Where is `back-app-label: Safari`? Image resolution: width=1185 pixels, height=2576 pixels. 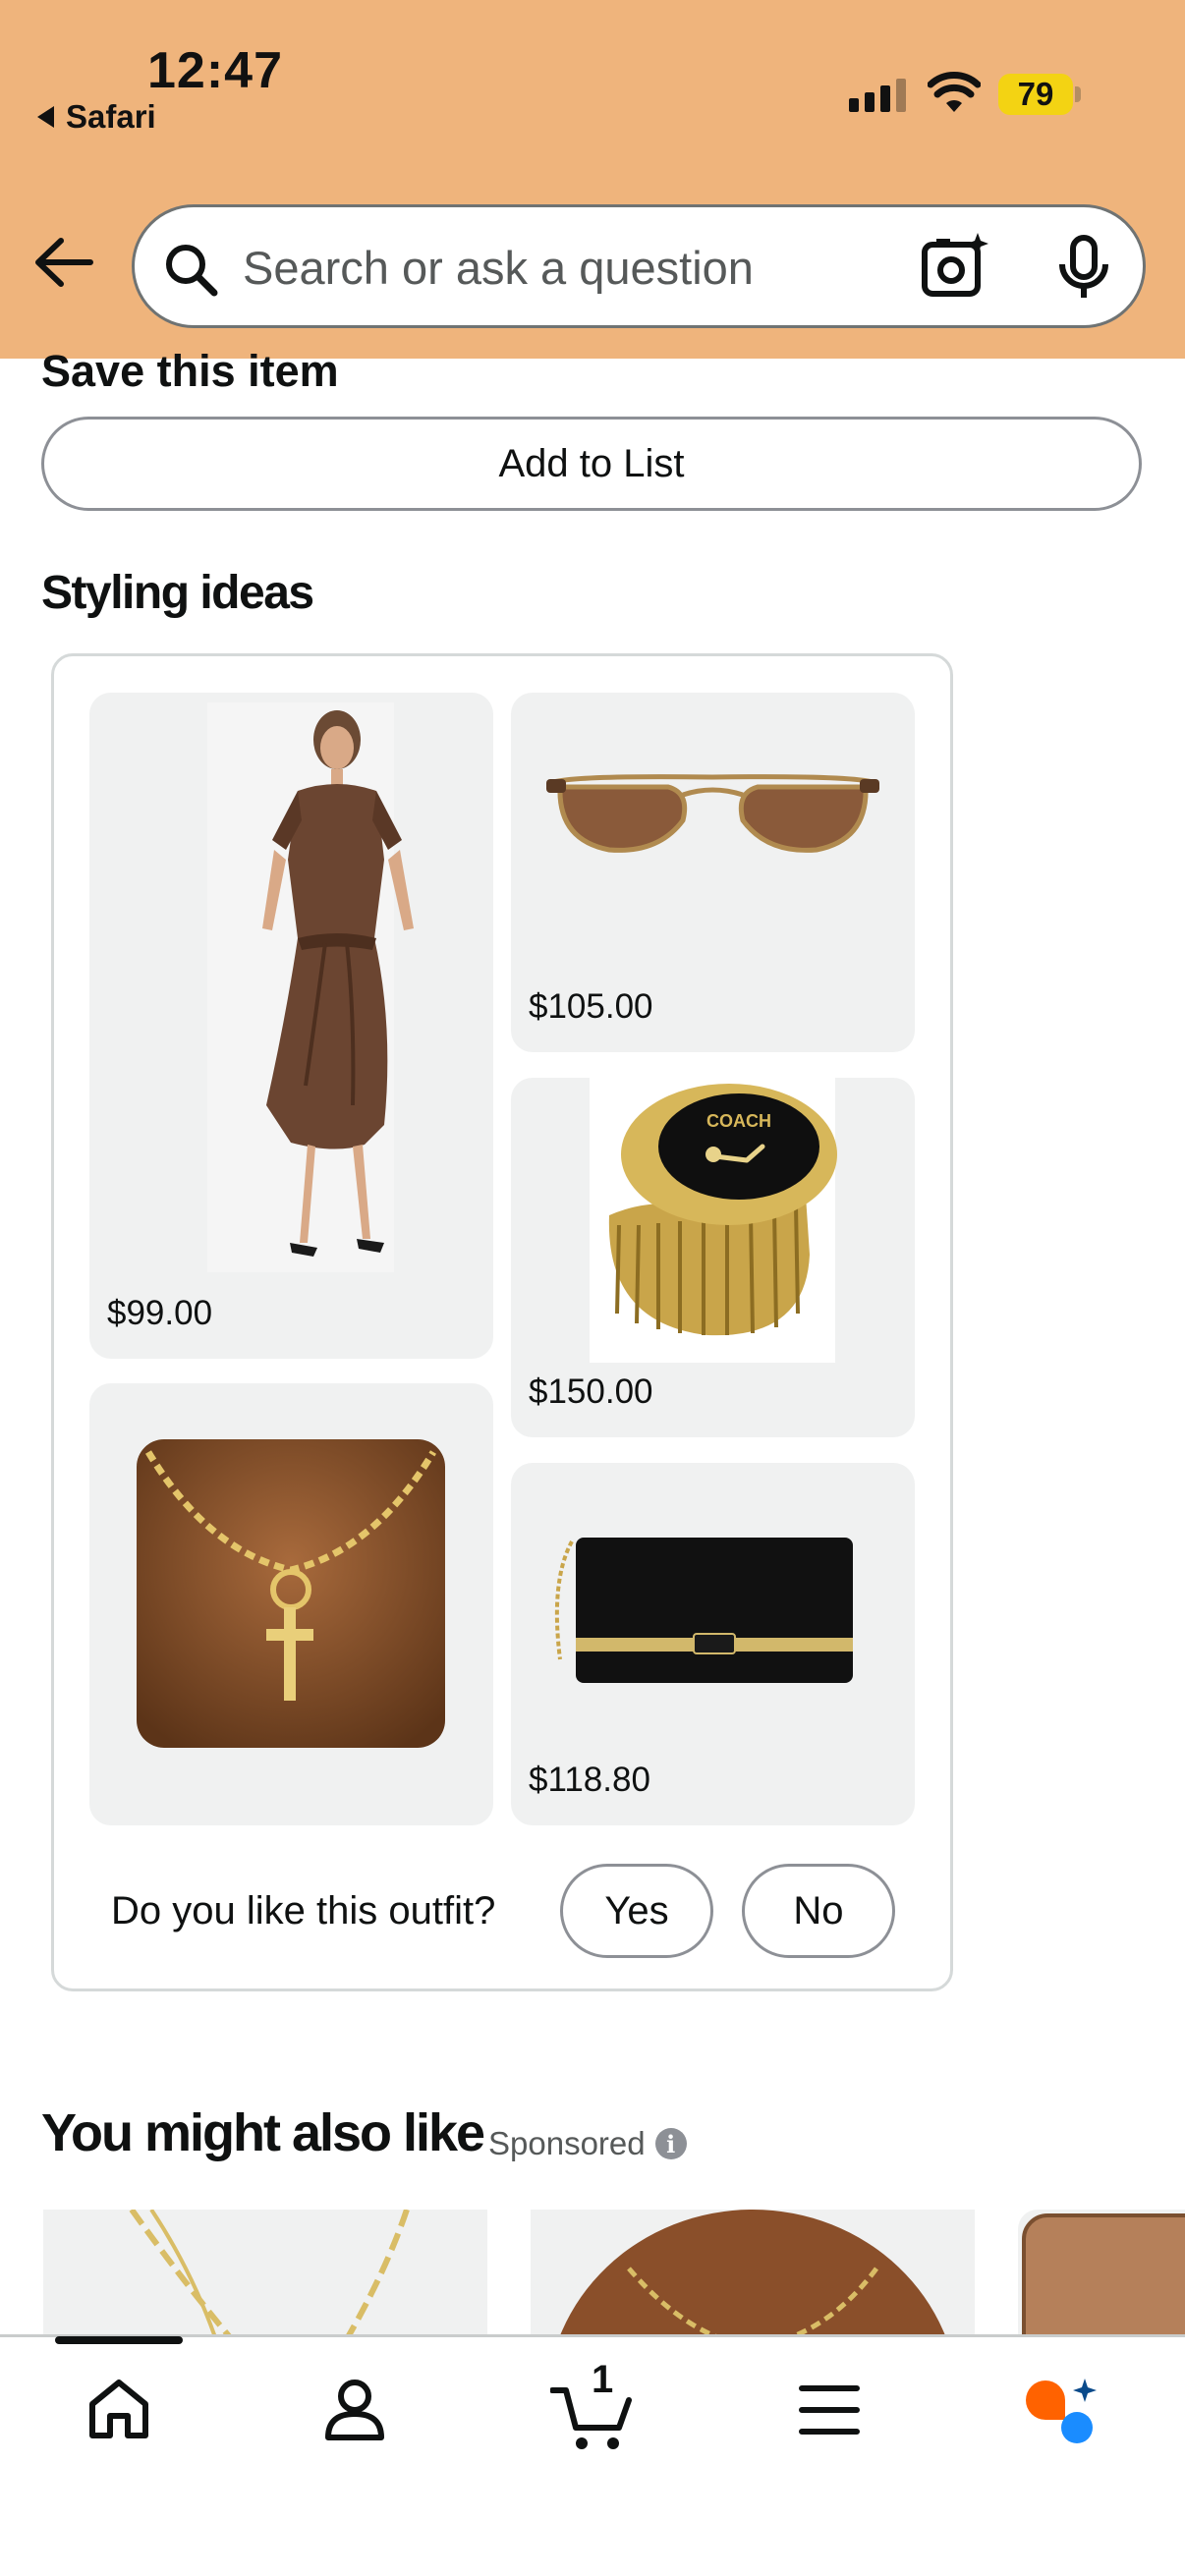 back-app-label: Safari is located at coordinates (111, 116).